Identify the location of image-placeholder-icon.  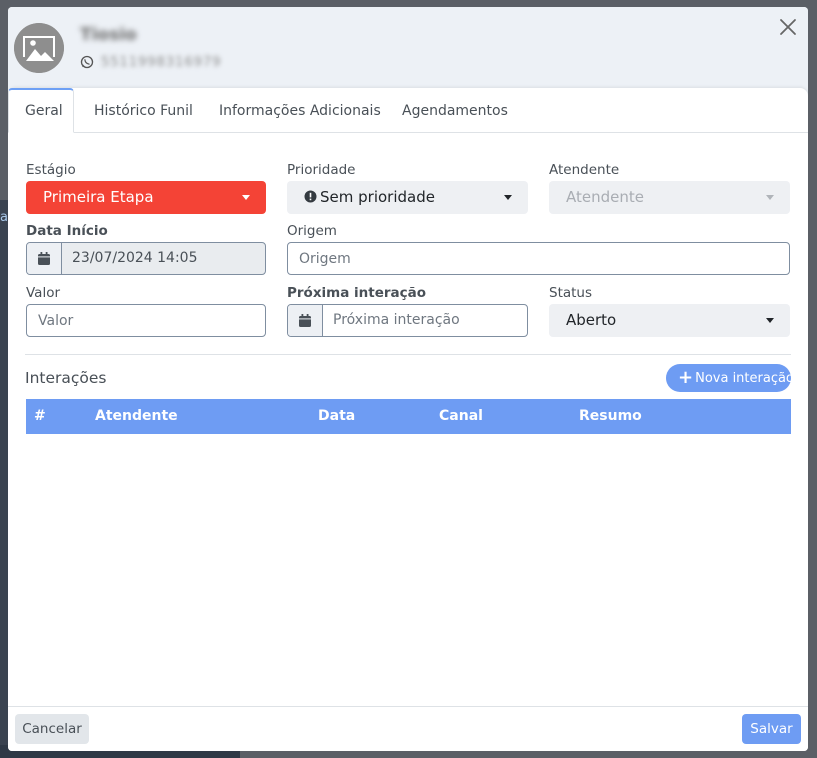
(39, 48).